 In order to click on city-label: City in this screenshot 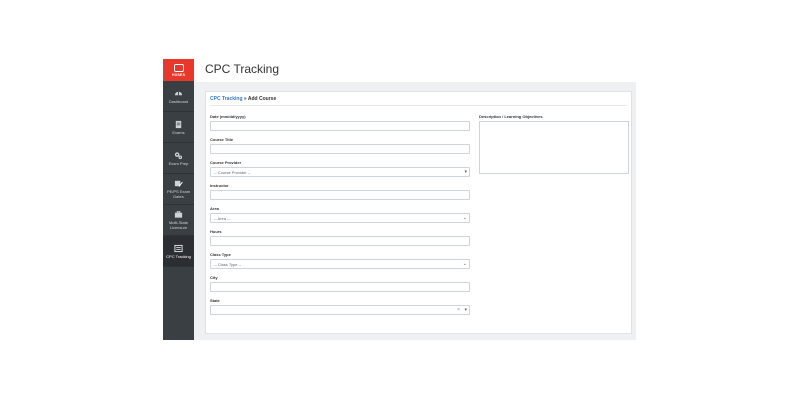, I will do `click(214, 277)`.